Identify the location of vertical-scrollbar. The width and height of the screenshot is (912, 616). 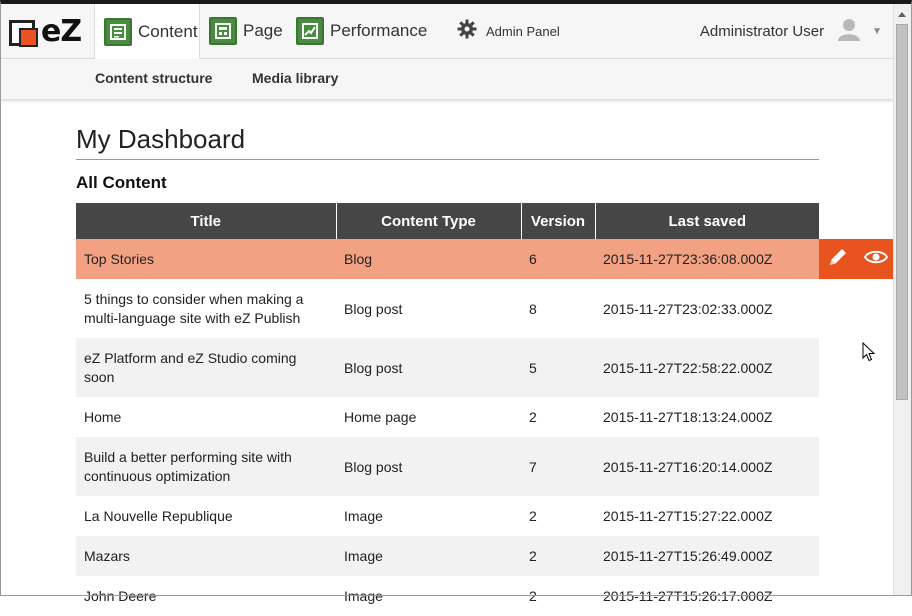
(902, 299).